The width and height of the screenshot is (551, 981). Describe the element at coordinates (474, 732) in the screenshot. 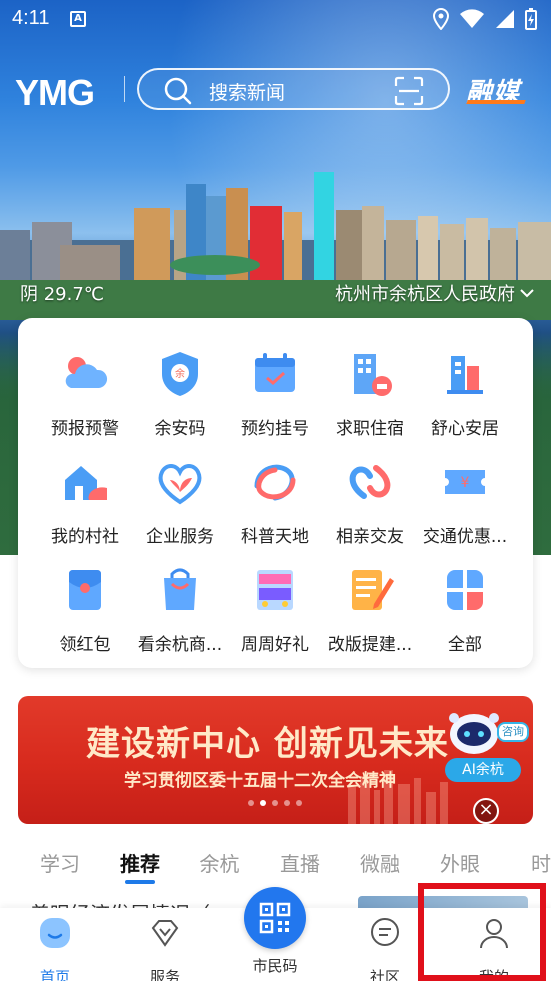

I see `ai-robot-icon` at that location.